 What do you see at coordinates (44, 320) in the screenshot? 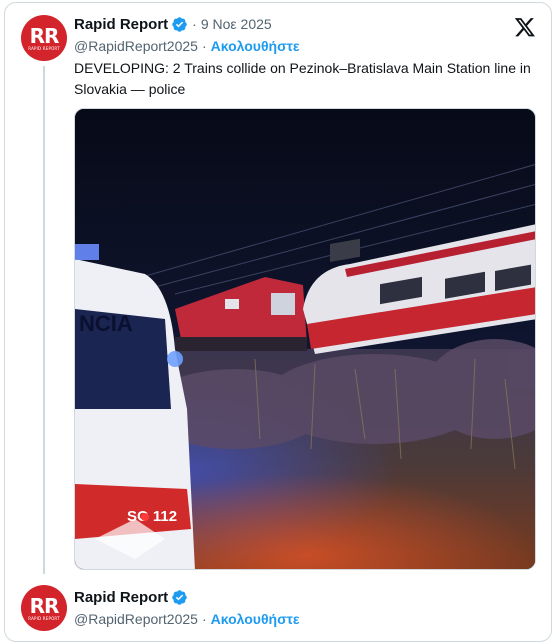
I see `thread-connector-line` at bounding box center [44, 320].